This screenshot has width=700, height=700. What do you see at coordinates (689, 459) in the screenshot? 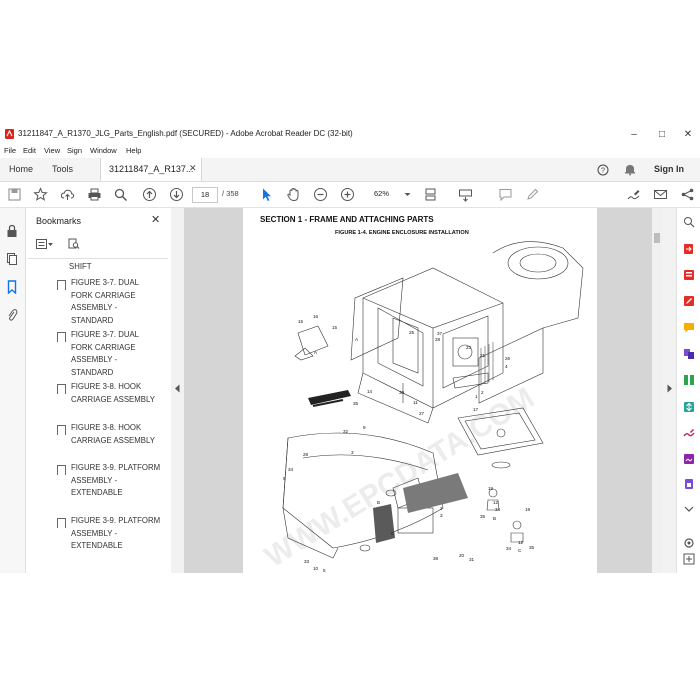
I see `send-for-signature-icon` at bounding box center [689, 459].